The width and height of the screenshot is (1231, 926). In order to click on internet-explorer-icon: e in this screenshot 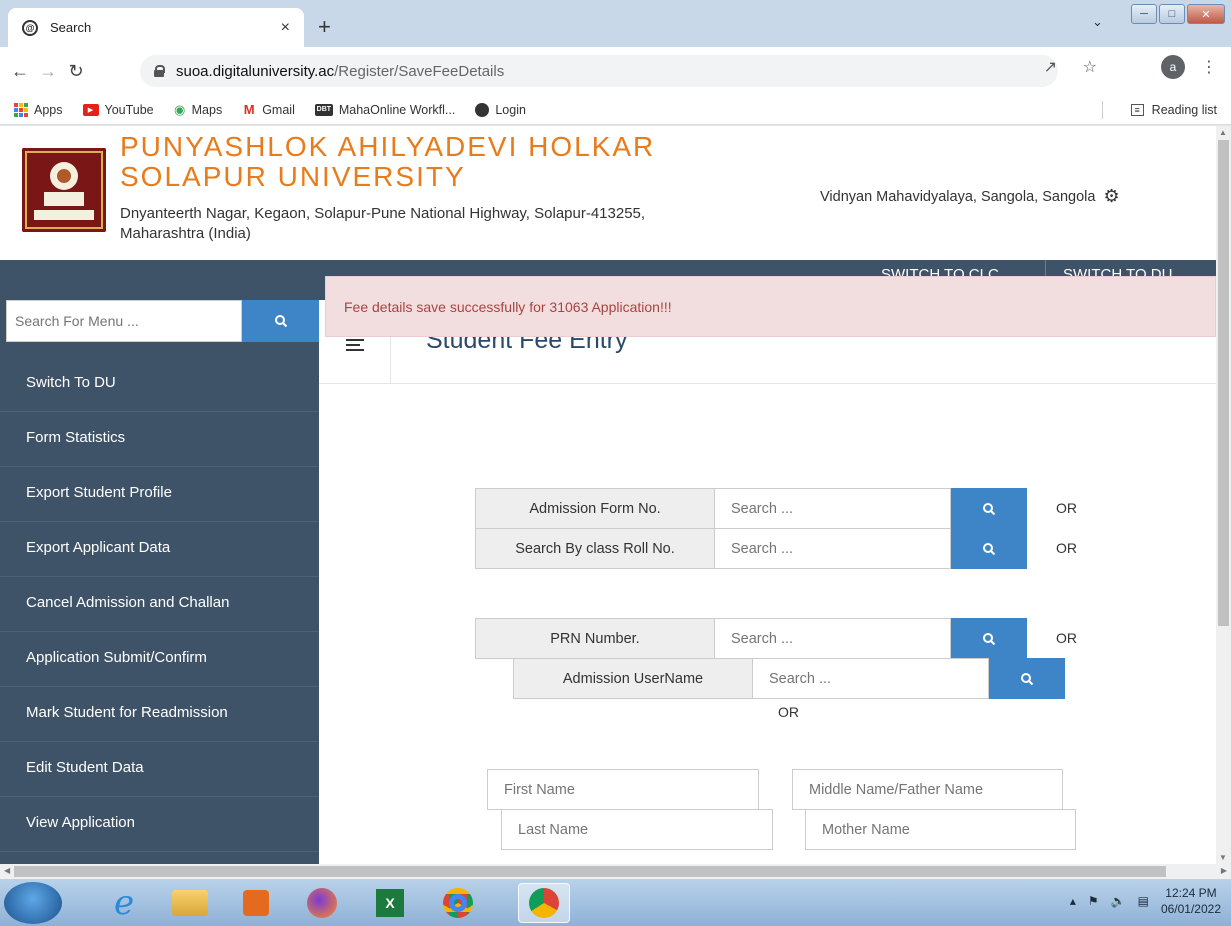, I will do `click(124, 903)`.